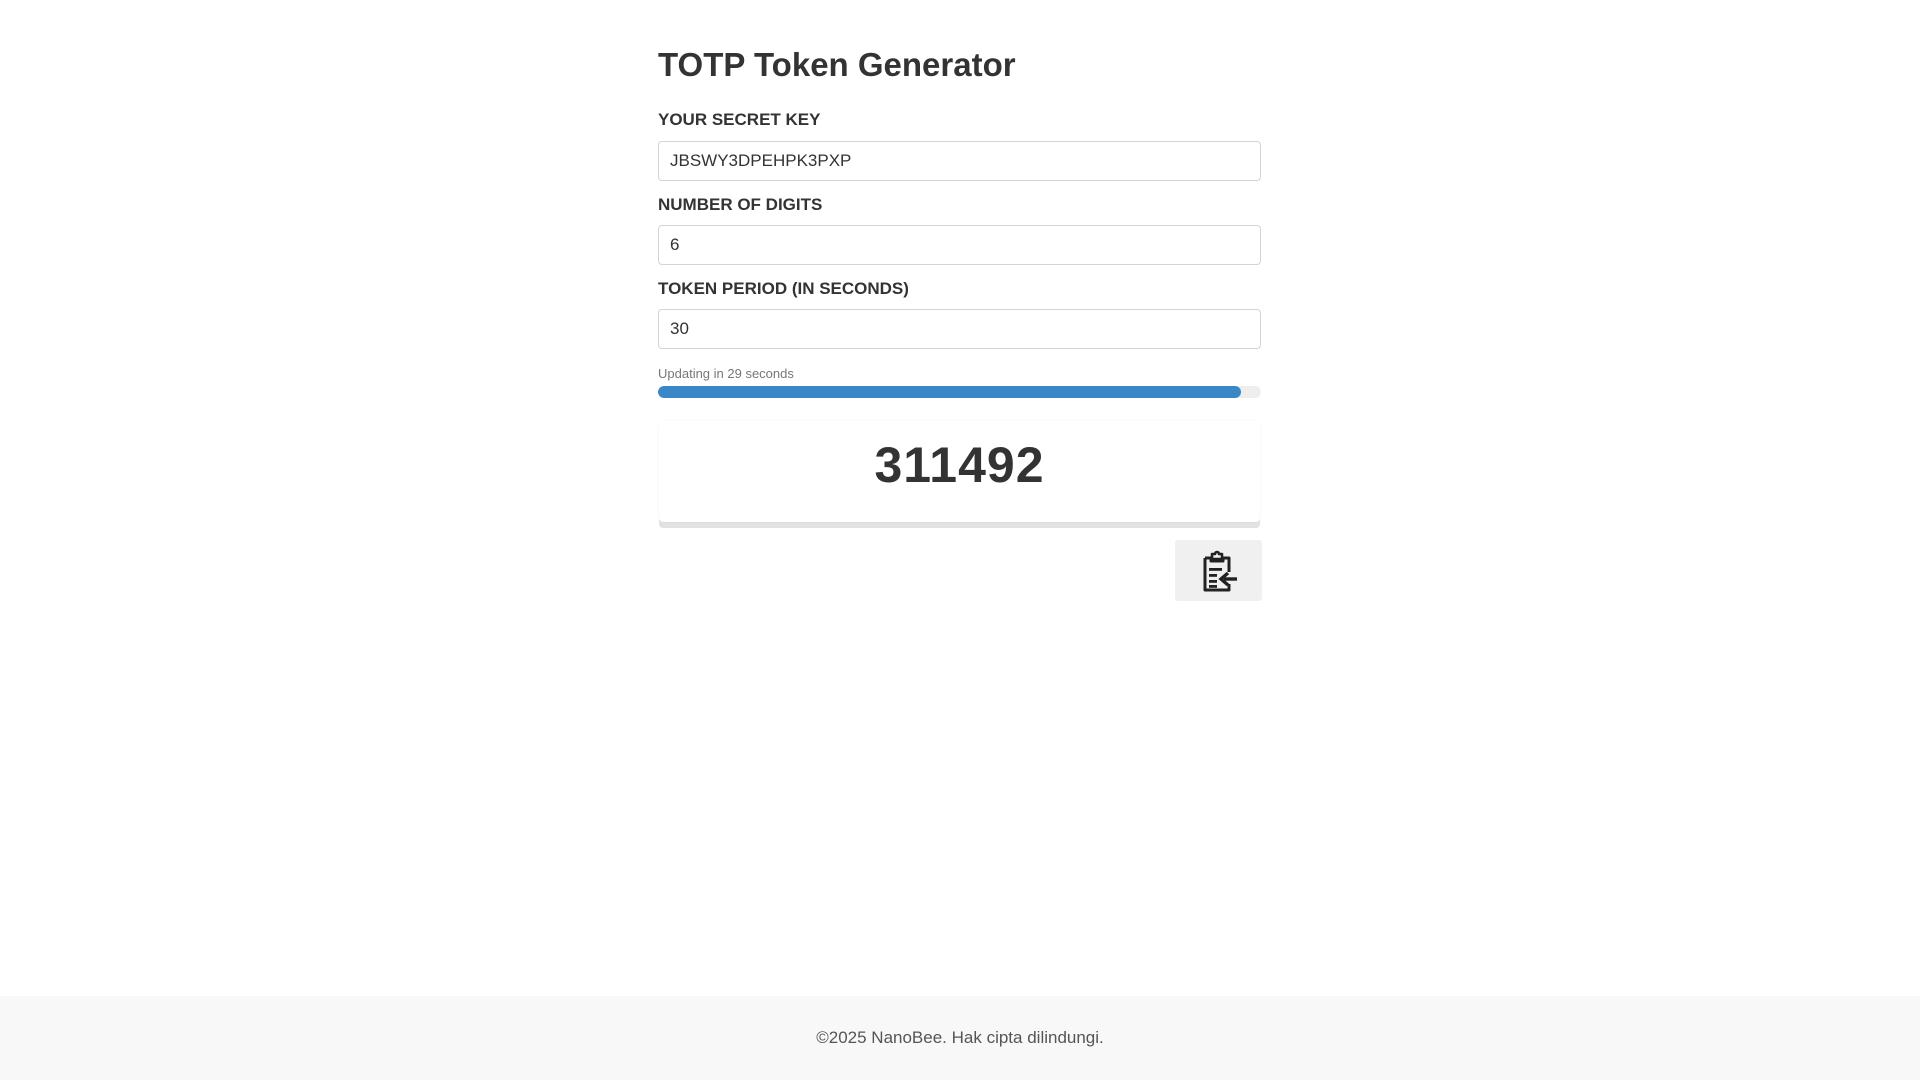 The width and height of the screenshot is (1920, 1080). I want to click on clipboard-paste-icon, so click(1219, 571).